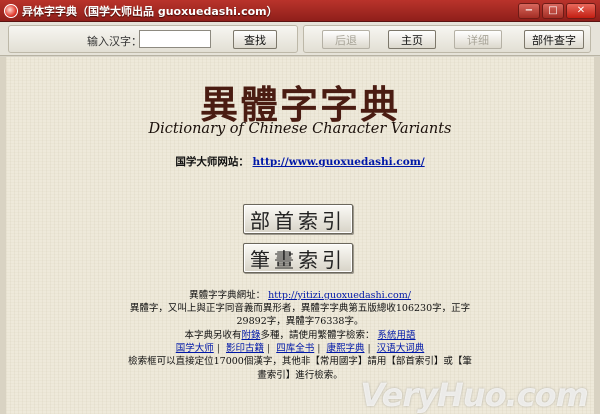  I want to click on component-search-button: 部件查字, so click(554, 39).